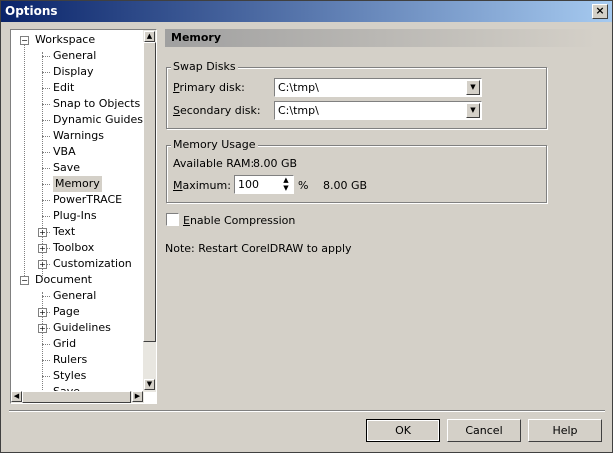  I want to click on available-ram-label: Available RAM:, so click(214, 163).